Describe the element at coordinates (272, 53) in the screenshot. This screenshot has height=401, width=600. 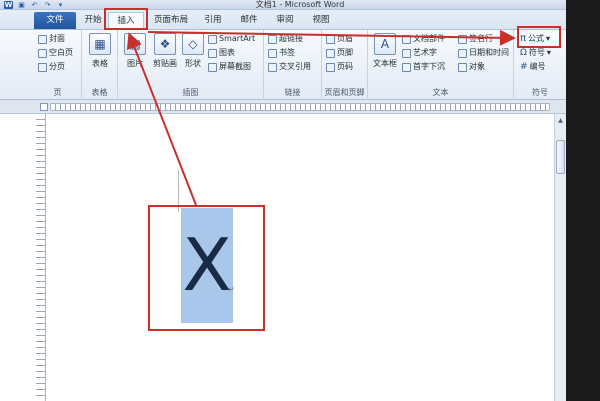
I see `bookmark-icon` at that location.